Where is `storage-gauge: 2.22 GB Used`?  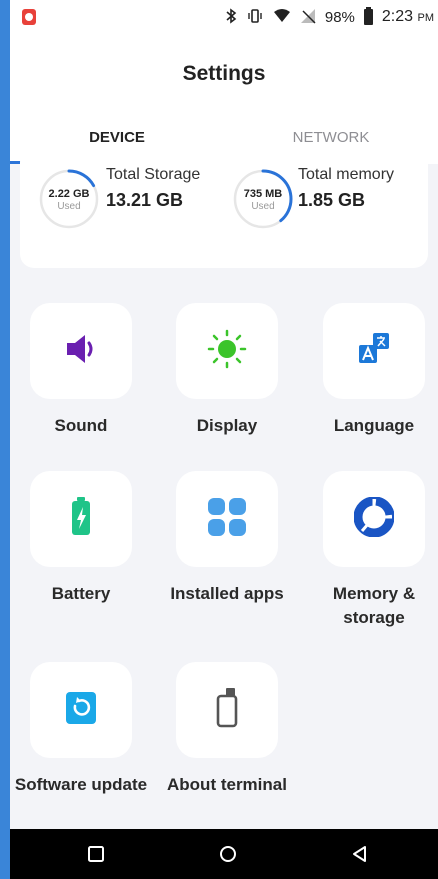
storage-gauge: 2.22 GB Used is located at coordinates (69, 199).